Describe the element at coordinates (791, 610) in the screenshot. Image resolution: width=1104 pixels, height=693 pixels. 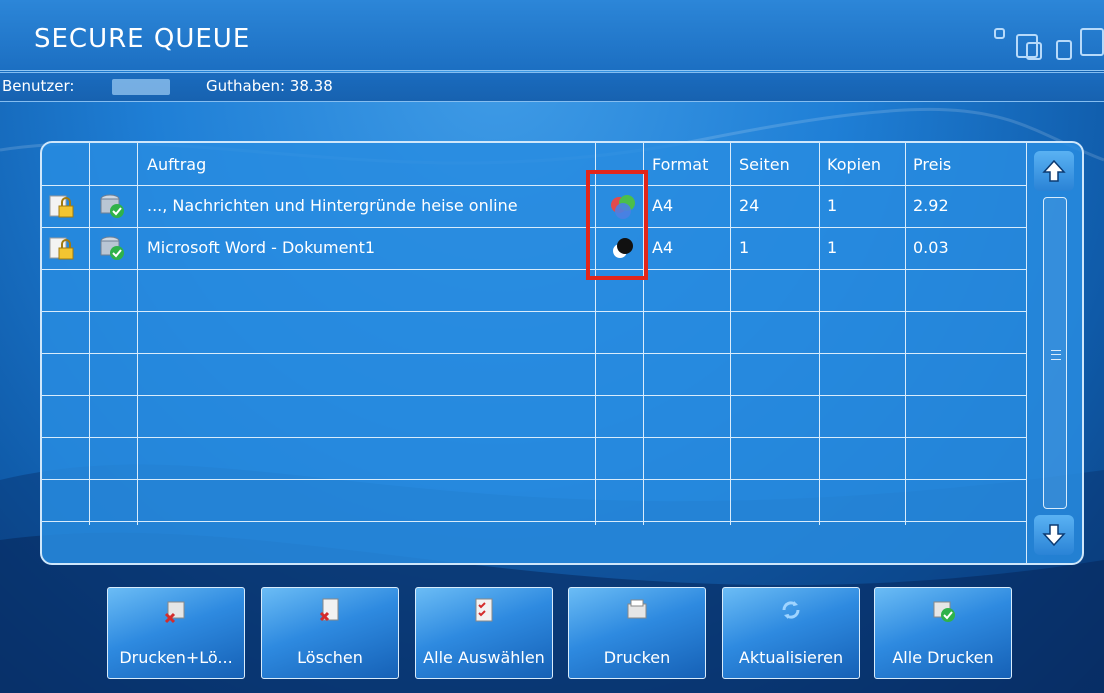
I see `refresh-icon` at that location.